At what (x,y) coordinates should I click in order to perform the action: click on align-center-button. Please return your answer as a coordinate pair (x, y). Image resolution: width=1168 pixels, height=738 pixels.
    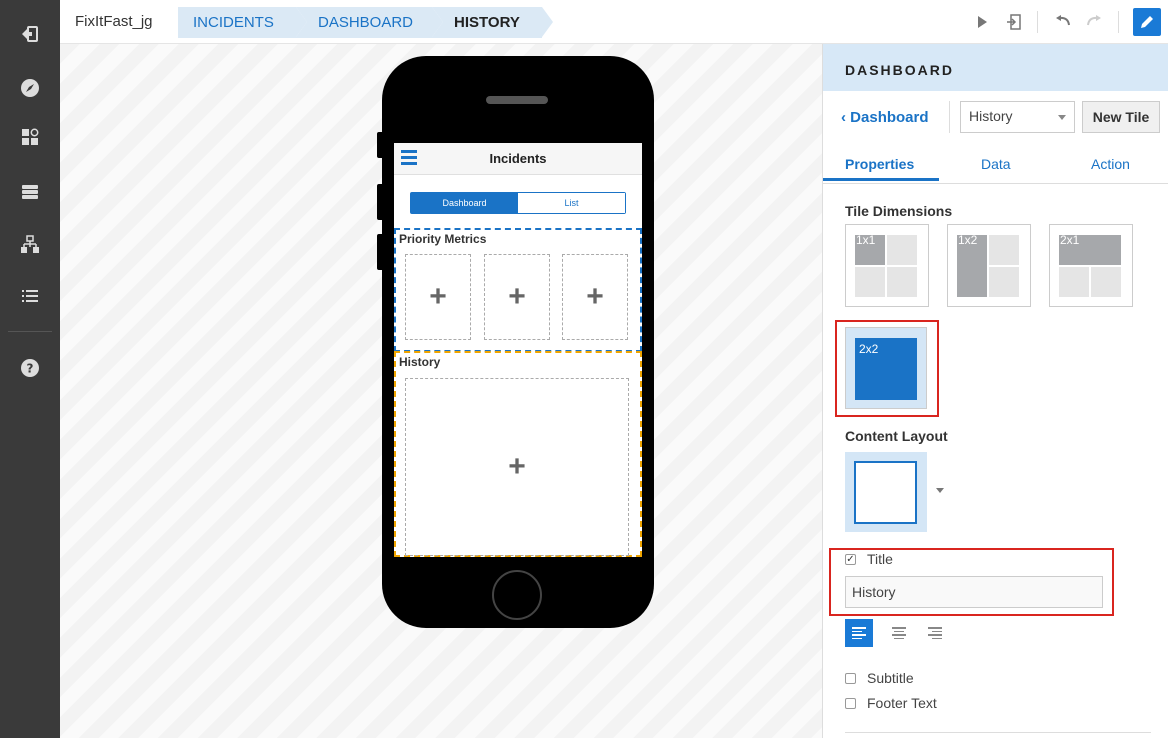
    Looking at the image, I should click on (899, 633).